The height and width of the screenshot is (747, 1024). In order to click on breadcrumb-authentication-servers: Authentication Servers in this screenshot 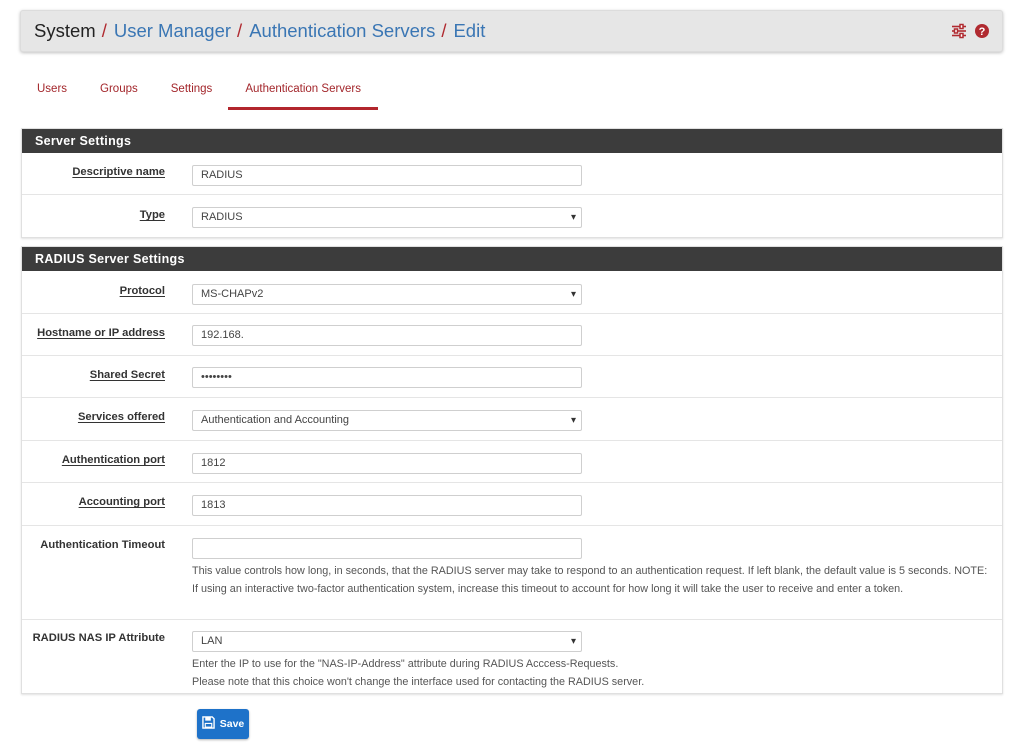, I will do `click(342, 31)`.